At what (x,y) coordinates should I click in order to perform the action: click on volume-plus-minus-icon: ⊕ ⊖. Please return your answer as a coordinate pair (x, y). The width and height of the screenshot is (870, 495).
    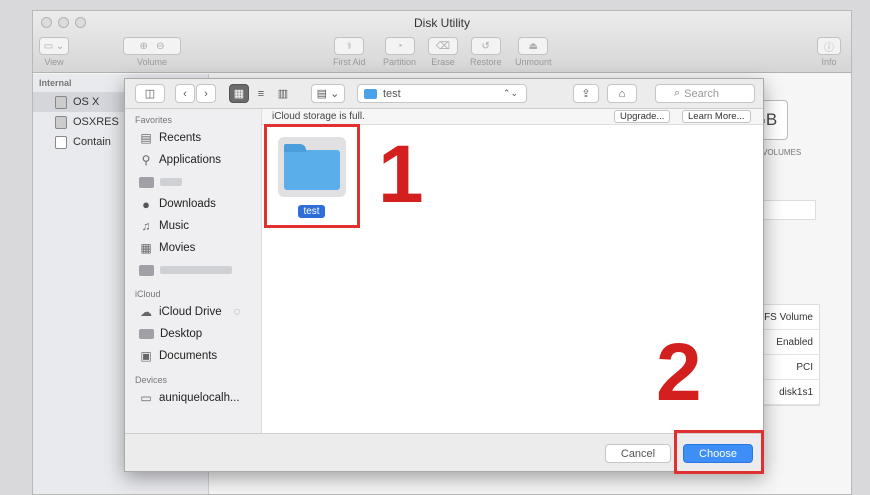
    Looking at the image, I should click on (152, 46).